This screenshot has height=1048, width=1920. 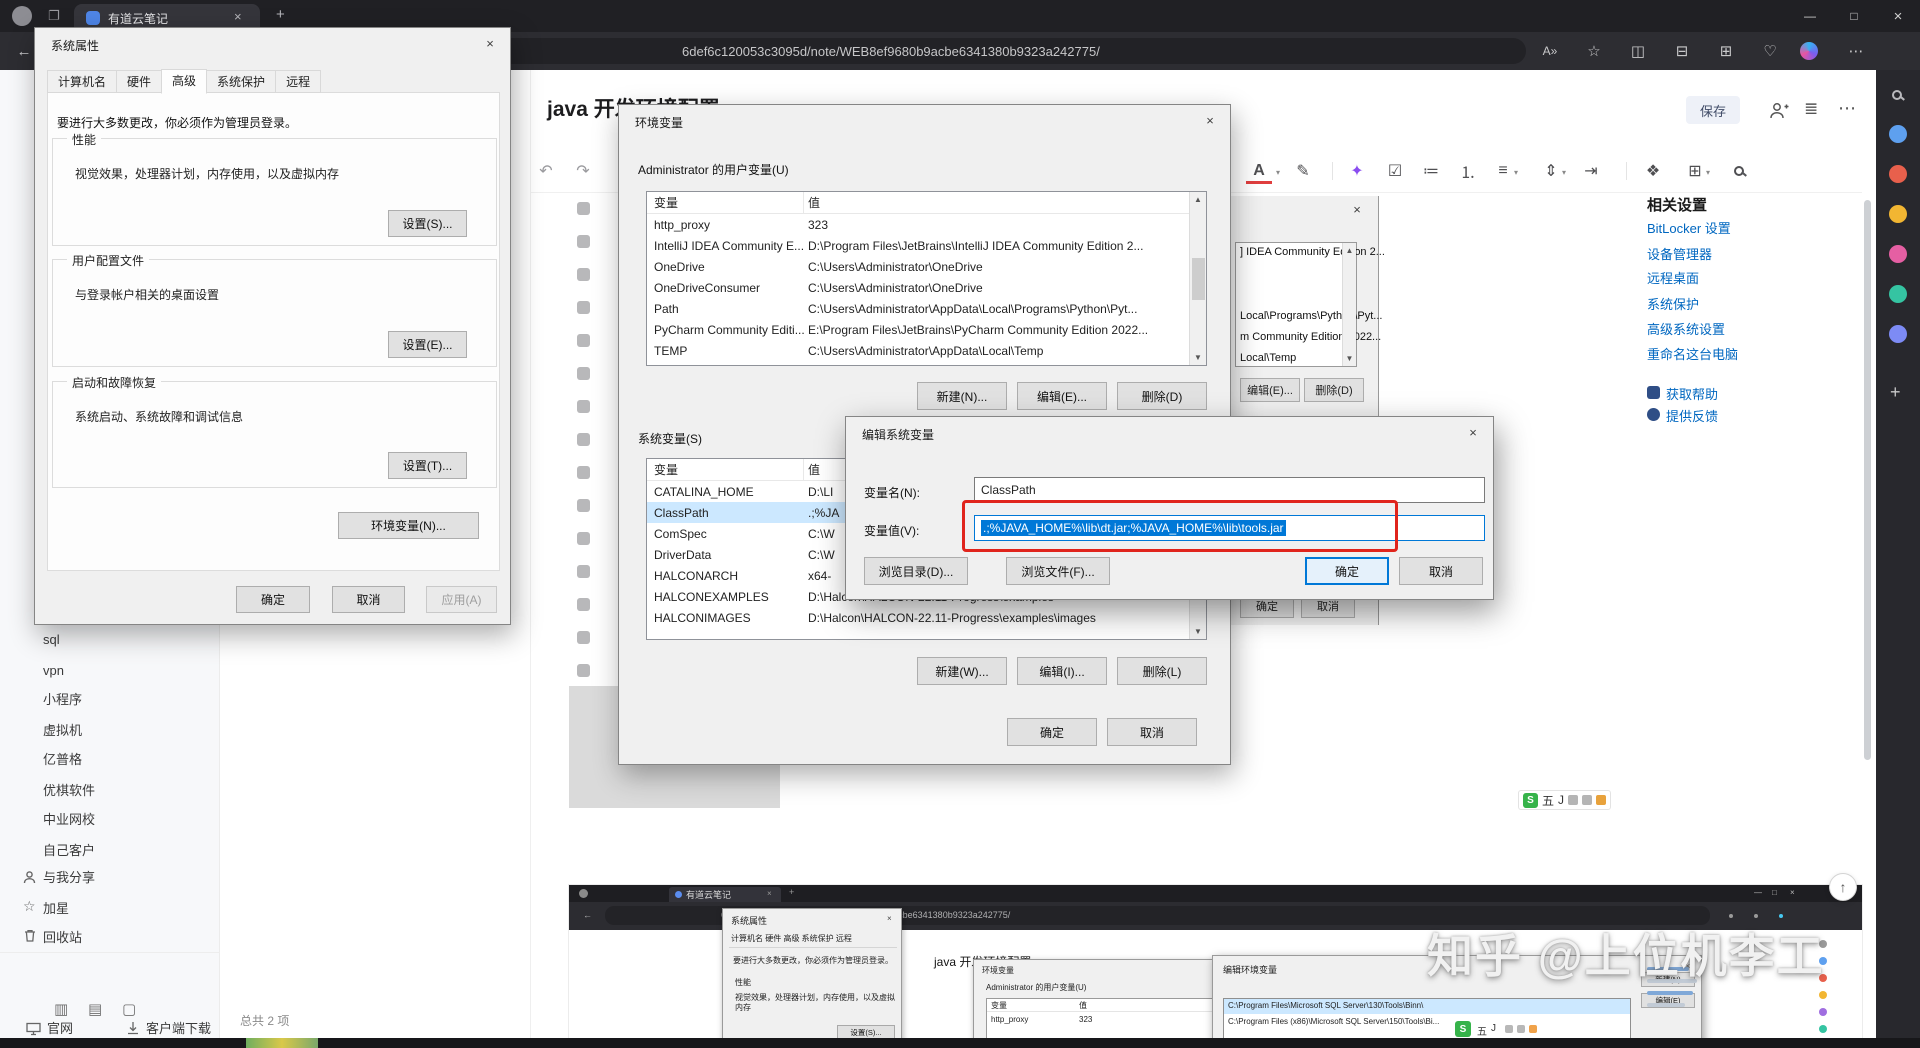 What do you see at coordinates (1726, 51) in the screenshot?
I see `collections-icon: ⊞` at bounding box center [1726, 51].